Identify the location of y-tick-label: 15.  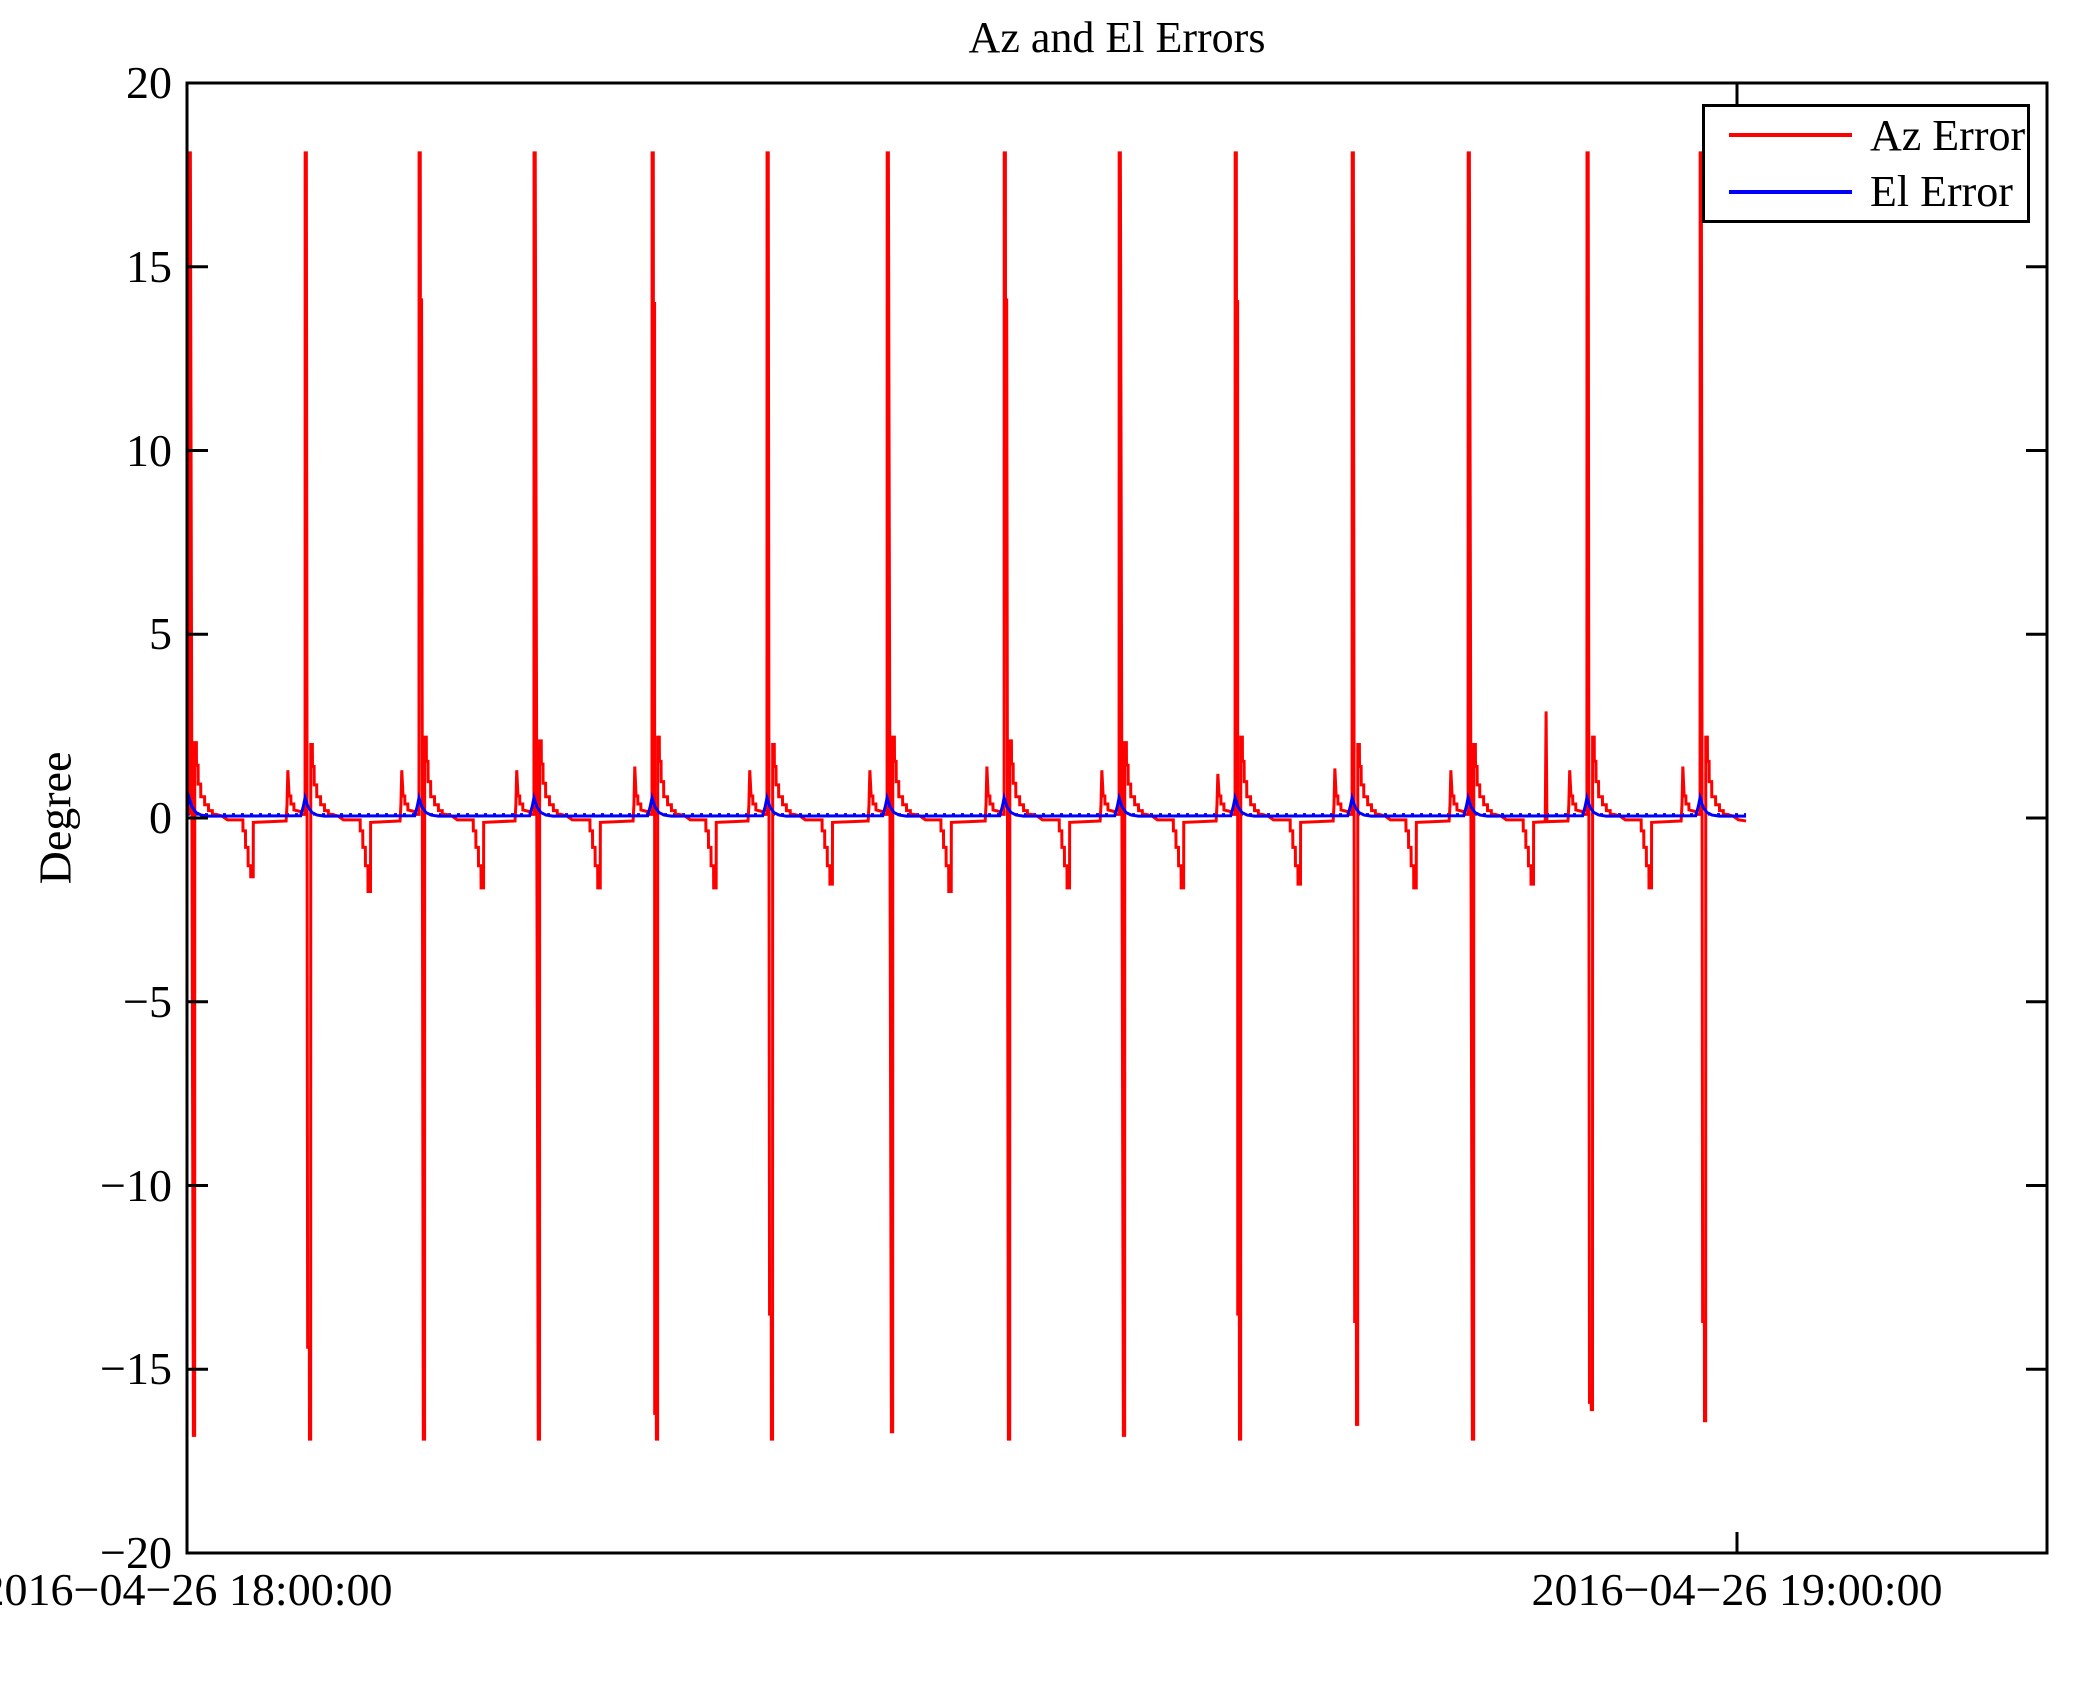
(149, 266).